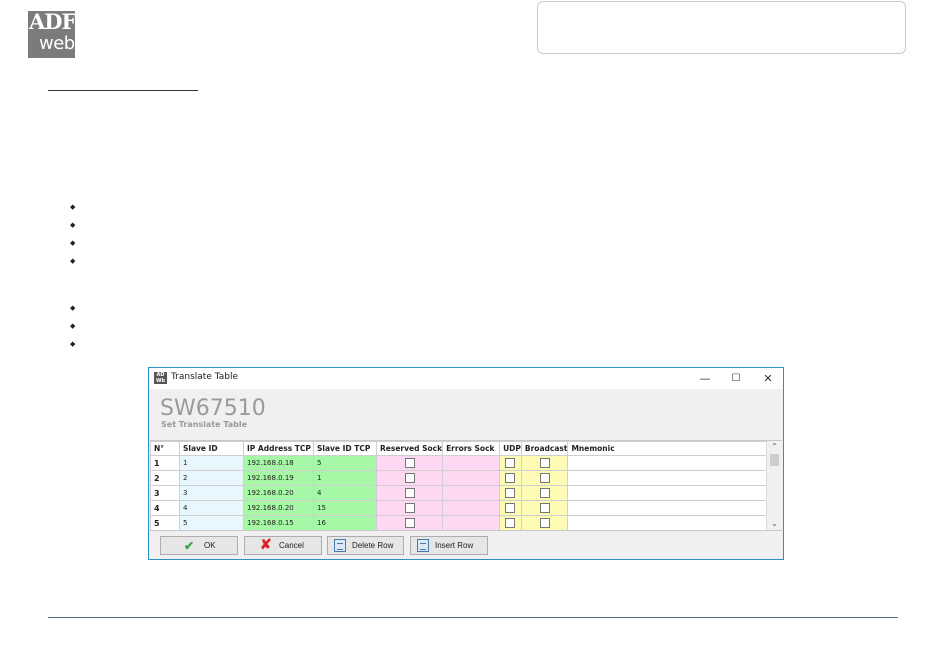 The width and height of the screenshot is (950, 659). I want to click on row-number: 3, so click(165, 493).